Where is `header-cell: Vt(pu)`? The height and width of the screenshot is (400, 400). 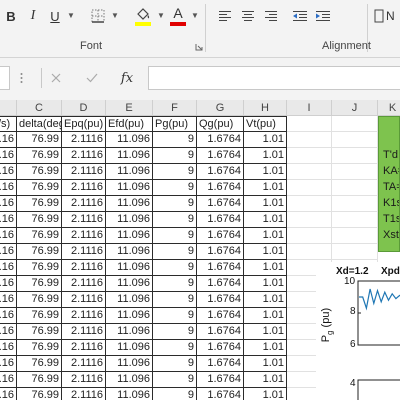 header-cell: Vt(pu) is located at coordinates (265, 124).